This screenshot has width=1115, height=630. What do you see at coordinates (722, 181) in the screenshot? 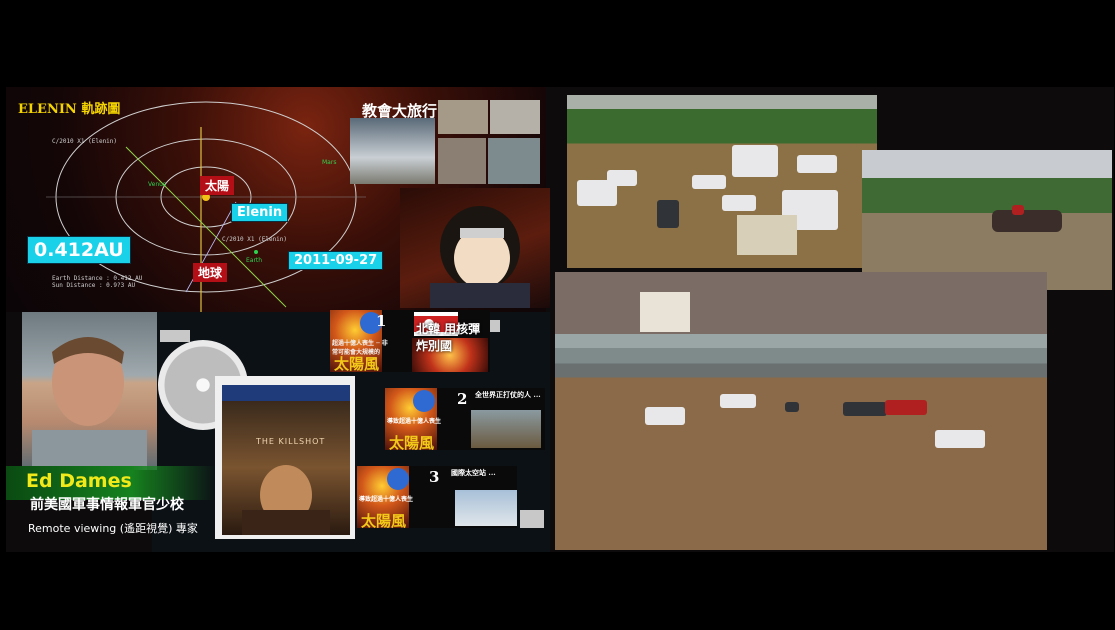
I see `flood-photo-cars` at bounding box center [722, 181].